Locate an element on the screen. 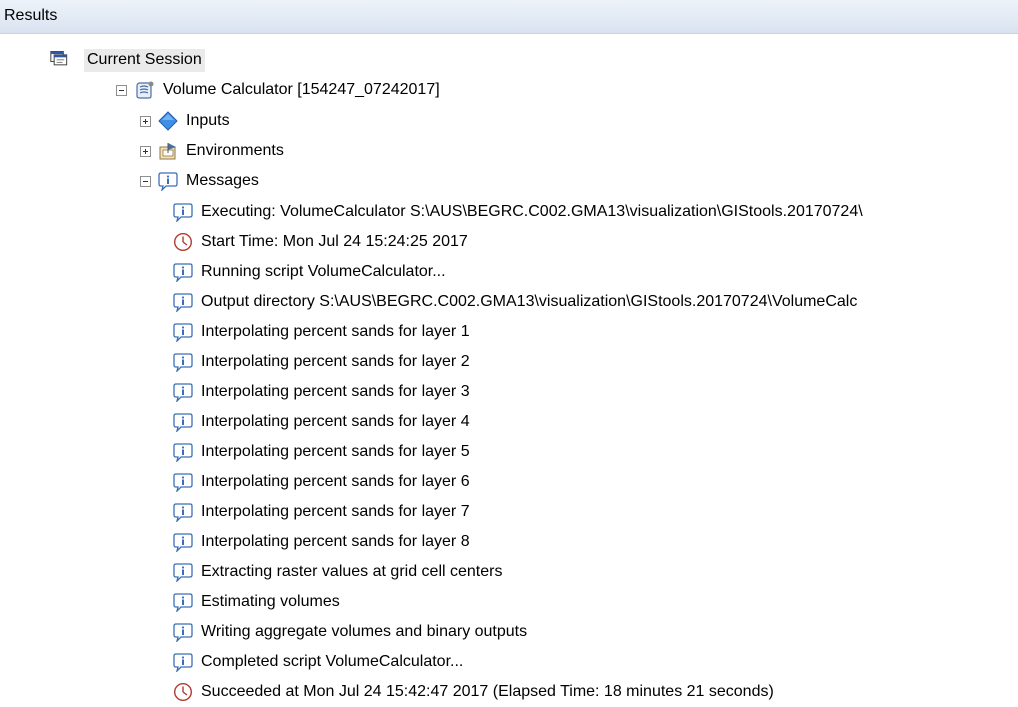  diamond-icon is located at coordinates (168, 121).